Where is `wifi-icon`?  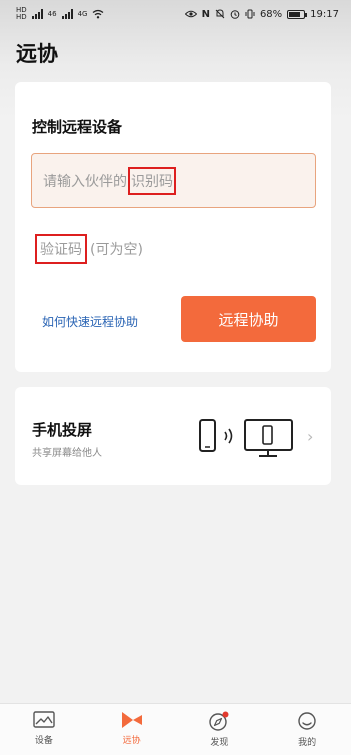 wifi-icon is located at coordinates (98, 14).